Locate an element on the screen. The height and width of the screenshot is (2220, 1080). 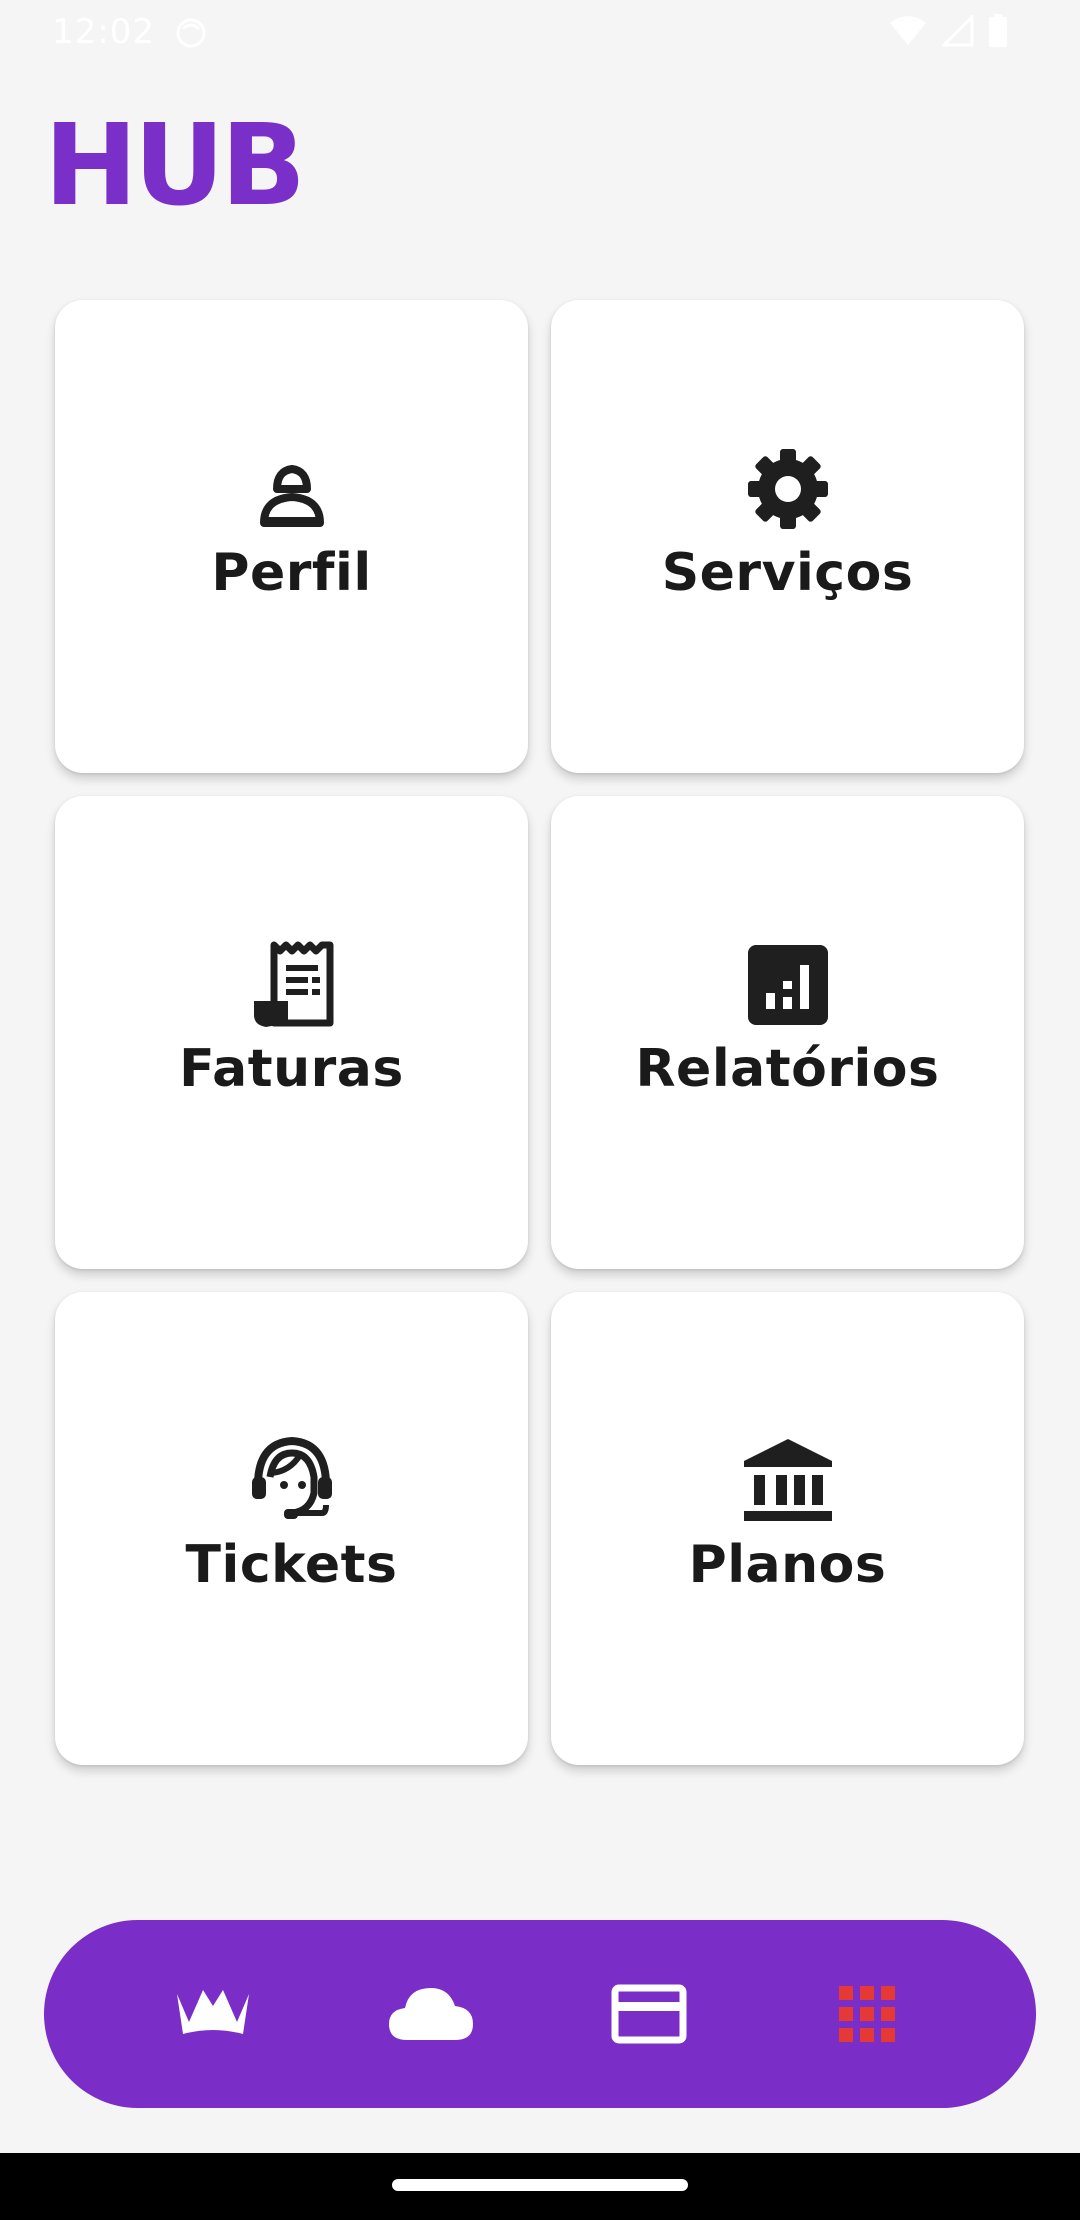
crown-icon is located at coordinates (213, 2014).